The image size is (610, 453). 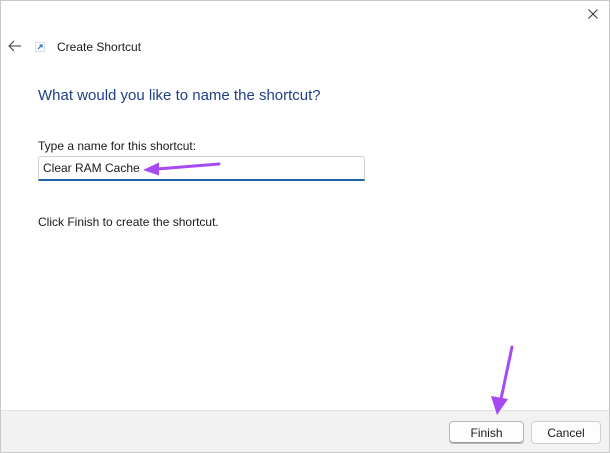 What do you see at coordinates (40, 47) in the screenshot?
I see `shortcut-icon` at bounding box center [40, 47].